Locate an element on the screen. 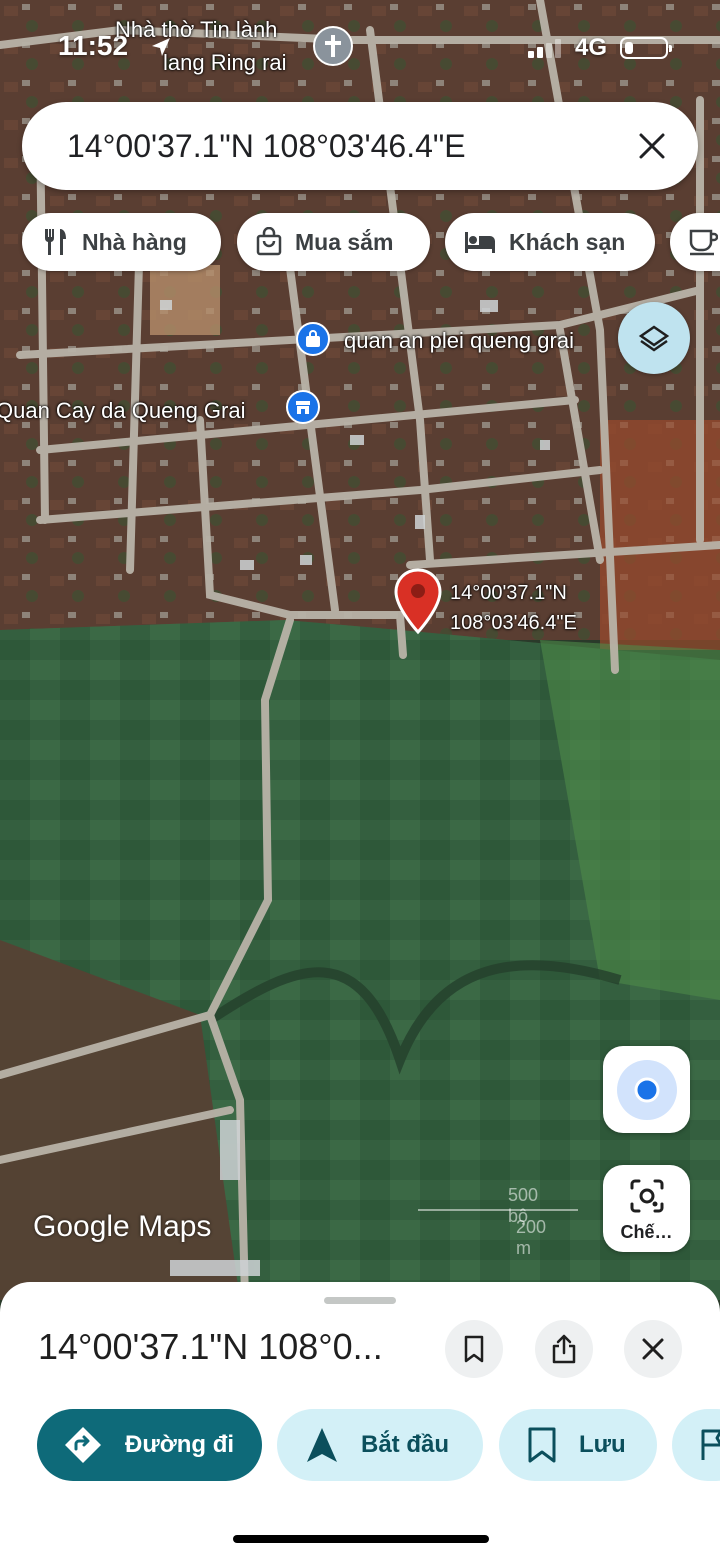 The image size is (720, 1559). search-bar: 14°00'37.1"N 108°03'46.4"E is located at coordinates (360, 146).